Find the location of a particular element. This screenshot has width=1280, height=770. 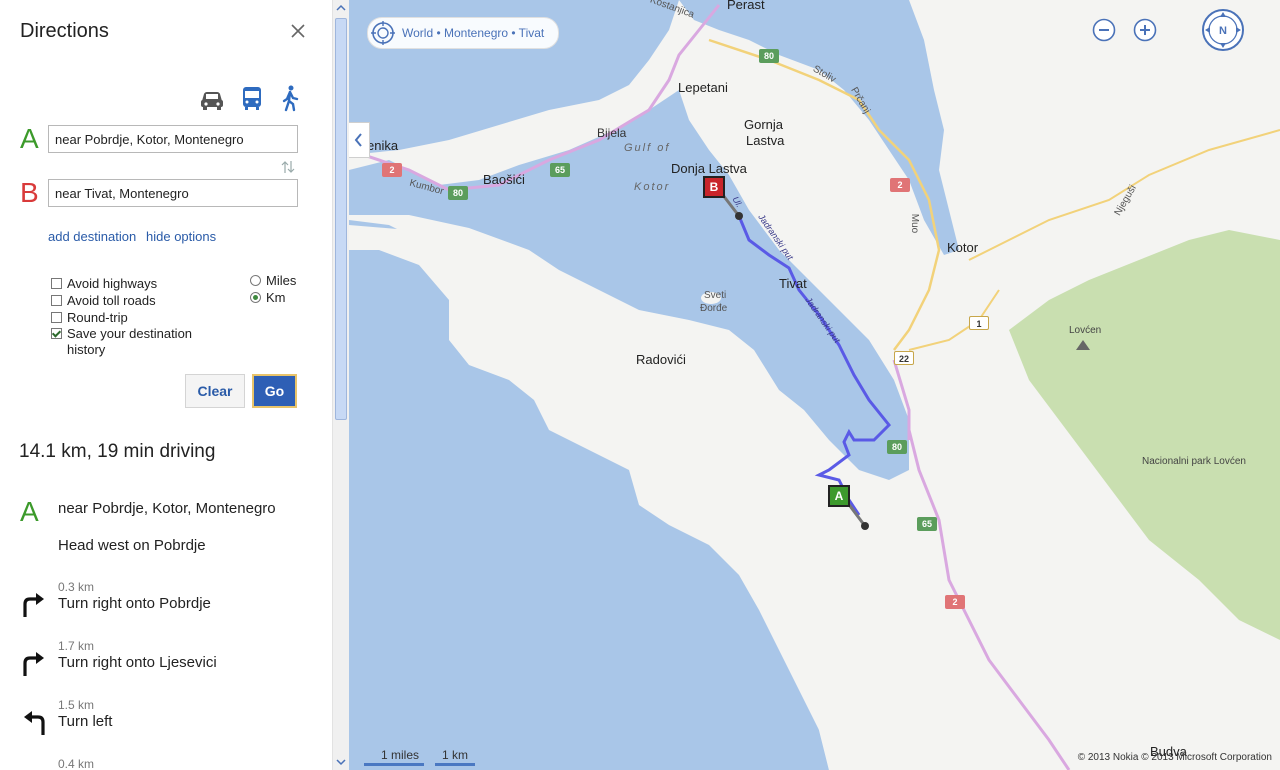

label-perast: Perast is located at coordinates (746, 6).